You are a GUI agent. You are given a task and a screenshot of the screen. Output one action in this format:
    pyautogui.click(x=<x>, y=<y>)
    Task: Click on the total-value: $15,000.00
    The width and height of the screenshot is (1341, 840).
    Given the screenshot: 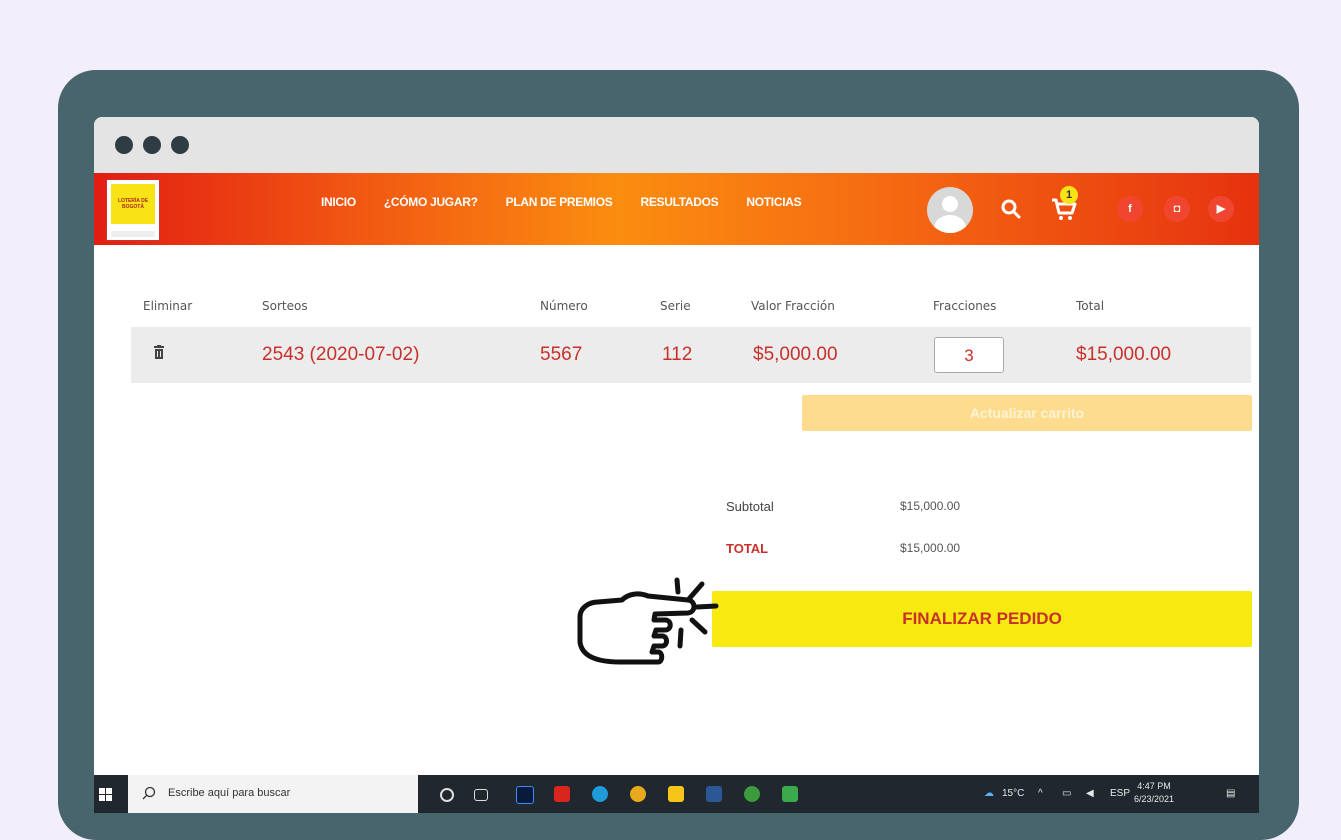 What is the action you would take?
    pyautogui.click(x=930, y=548)
    